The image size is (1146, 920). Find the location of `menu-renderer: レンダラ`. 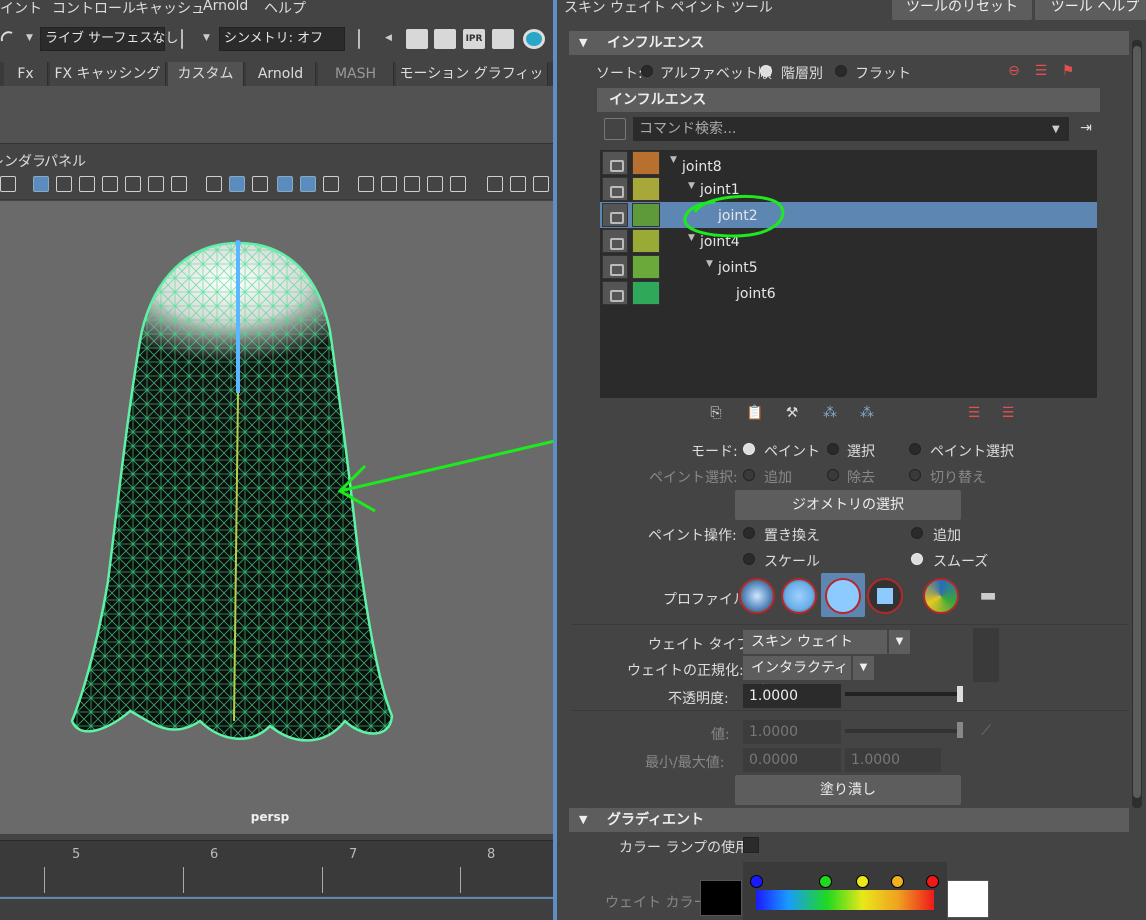

menu-renderer: レンダラ is located at coordinates (23, 161).